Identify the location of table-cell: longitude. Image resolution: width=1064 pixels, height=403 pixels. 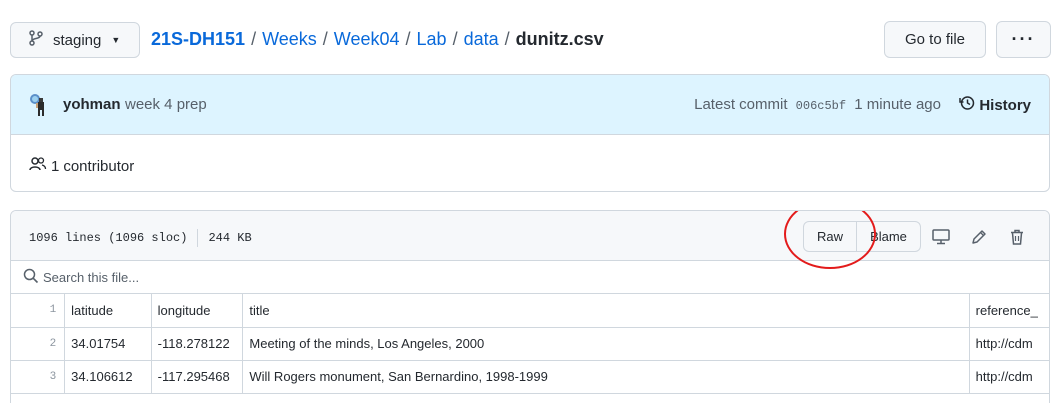
(197, 311).